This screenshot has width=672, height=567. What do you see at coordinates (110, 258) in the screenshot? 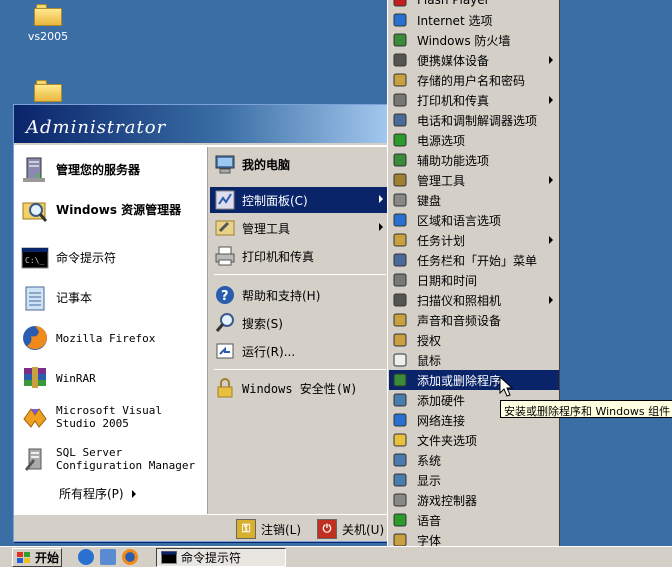
I see `recent-cmd: C:\_ 命令提示符` at bounding box center [110, 258].